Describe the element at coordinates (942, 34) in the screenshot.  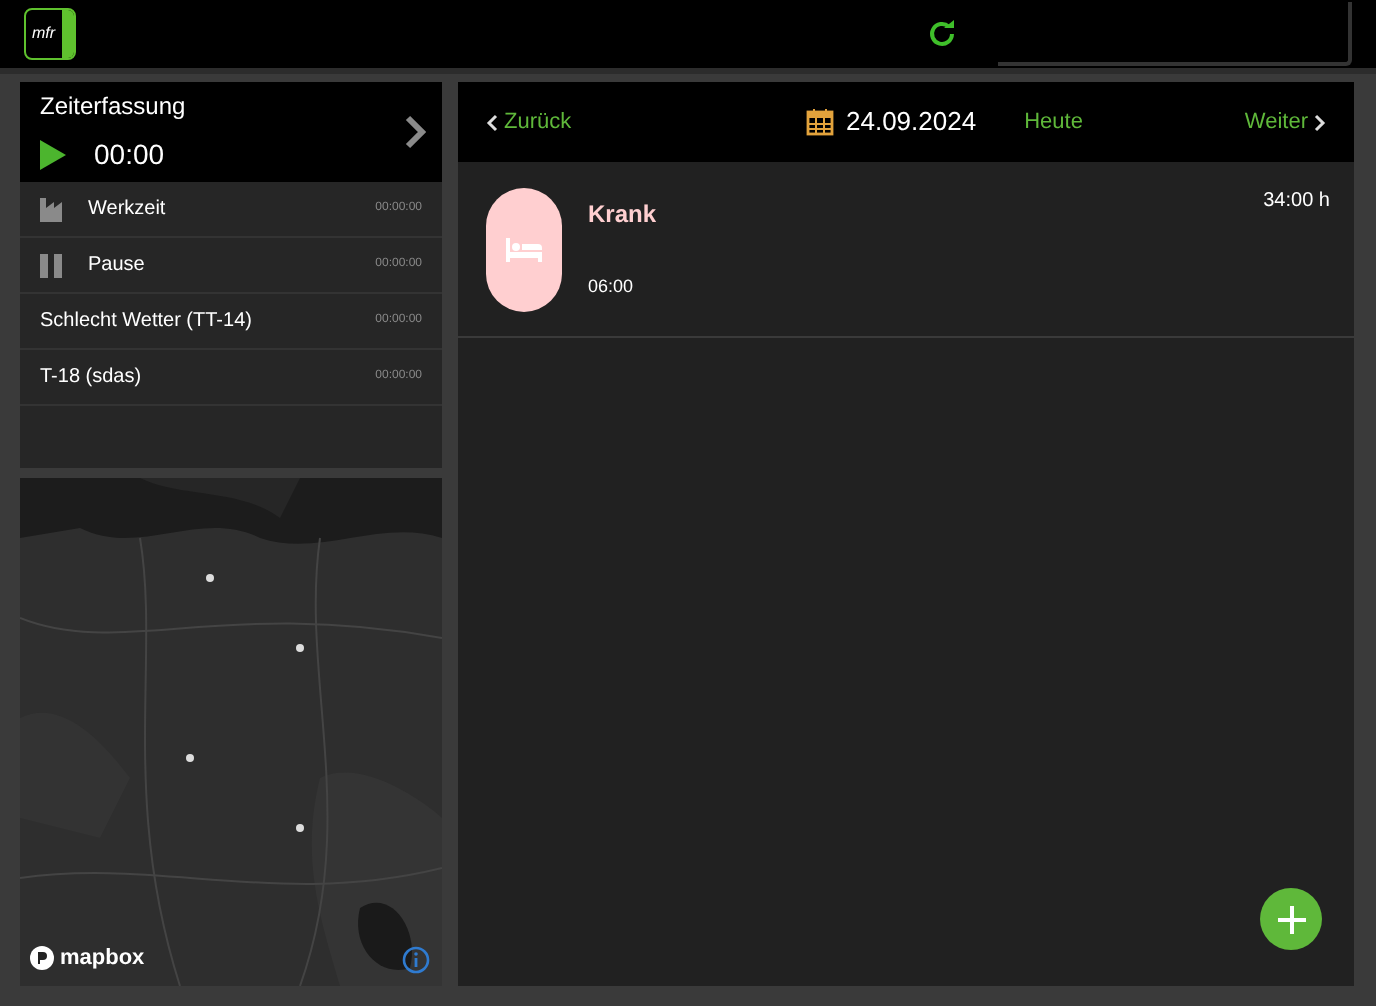
I see `refresh-icon` at that location.